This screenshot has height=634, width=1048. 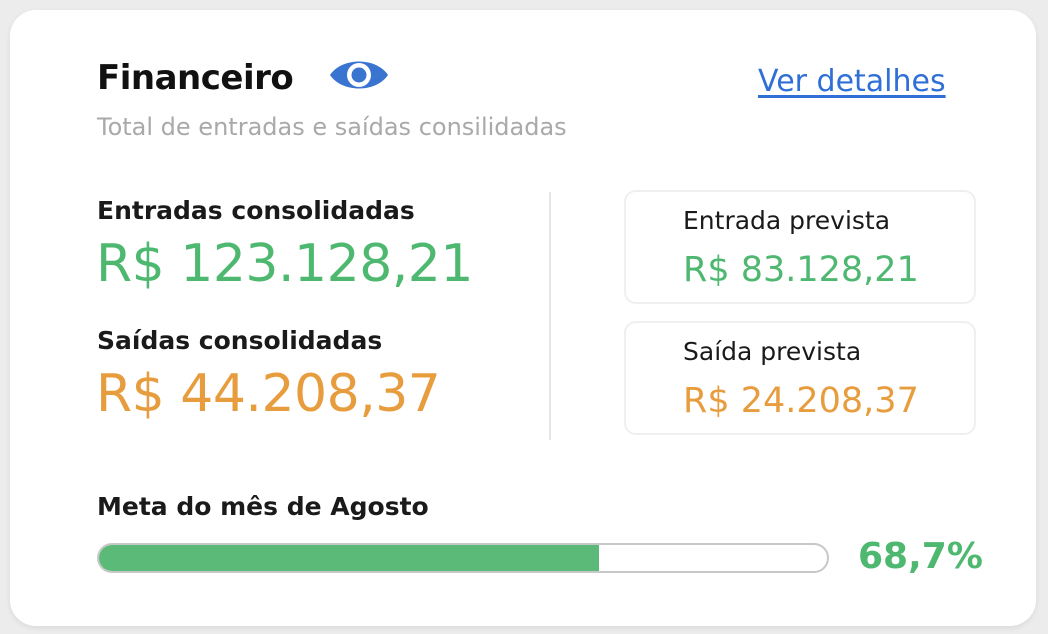 I want to click on eye-icon, so click(x=359, y=75).